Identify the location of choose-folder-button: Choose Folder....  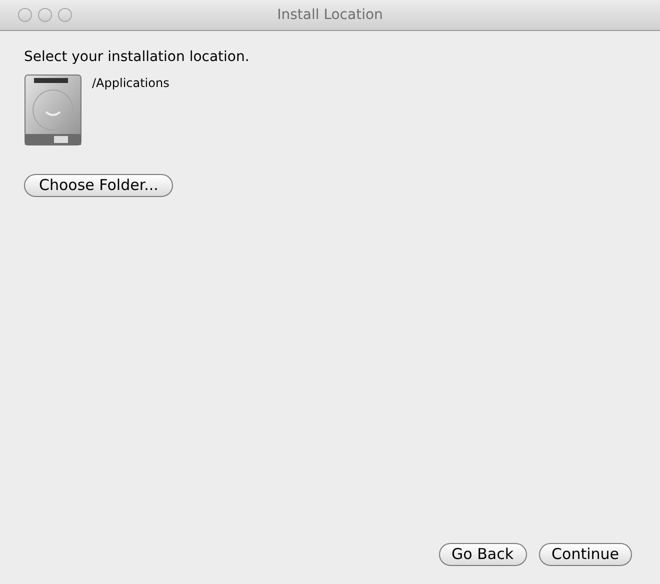
(99, 185).